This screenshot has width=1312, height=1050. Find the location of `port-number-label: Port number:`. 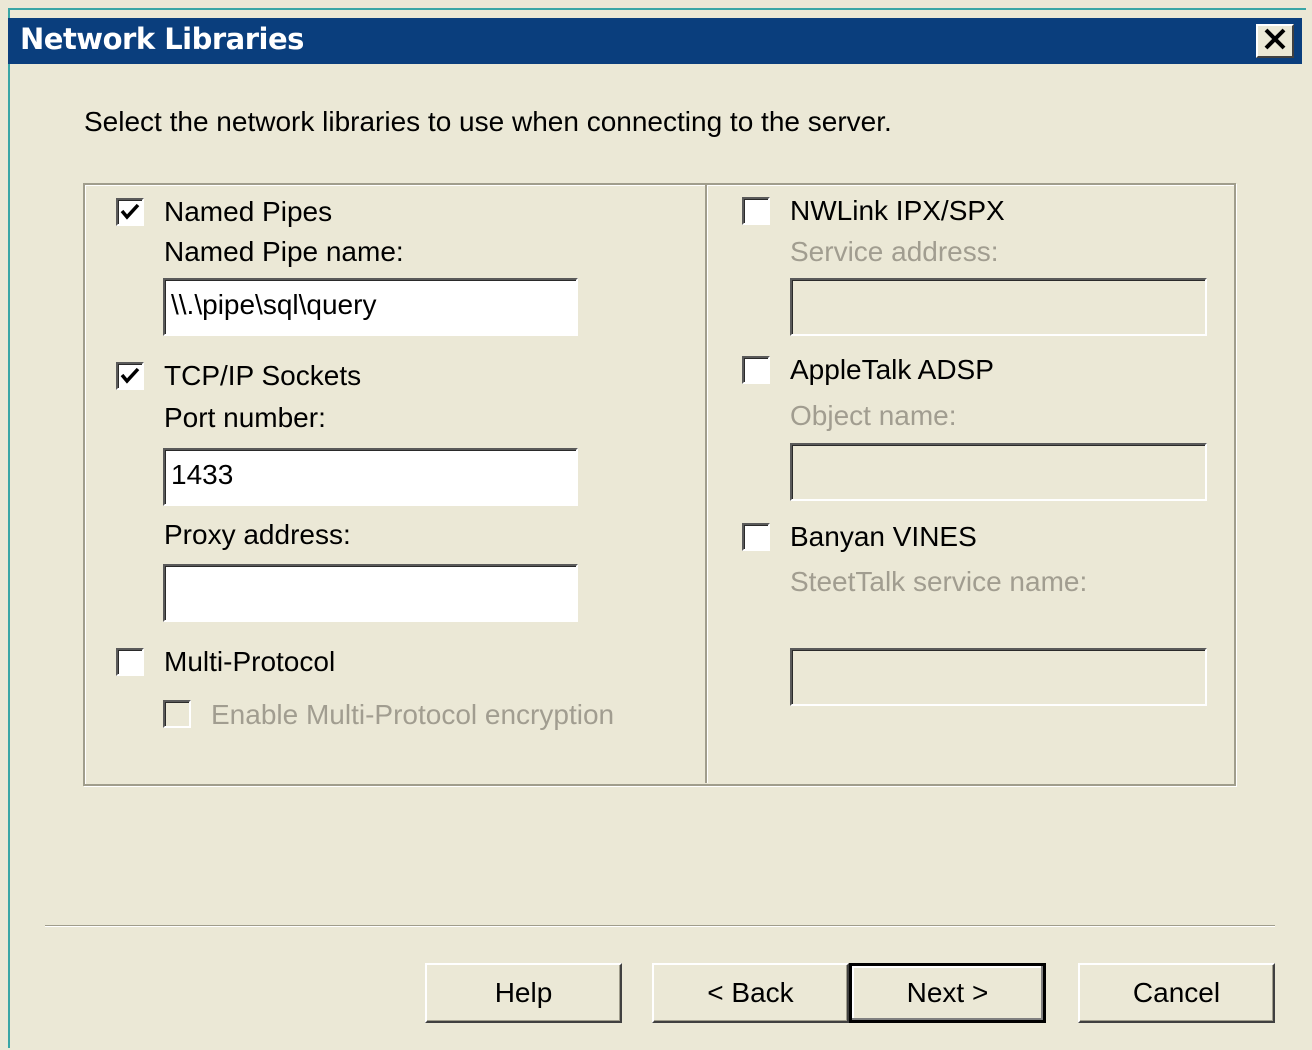

port-number-label: Port number: is located at coordinates (245, 417).